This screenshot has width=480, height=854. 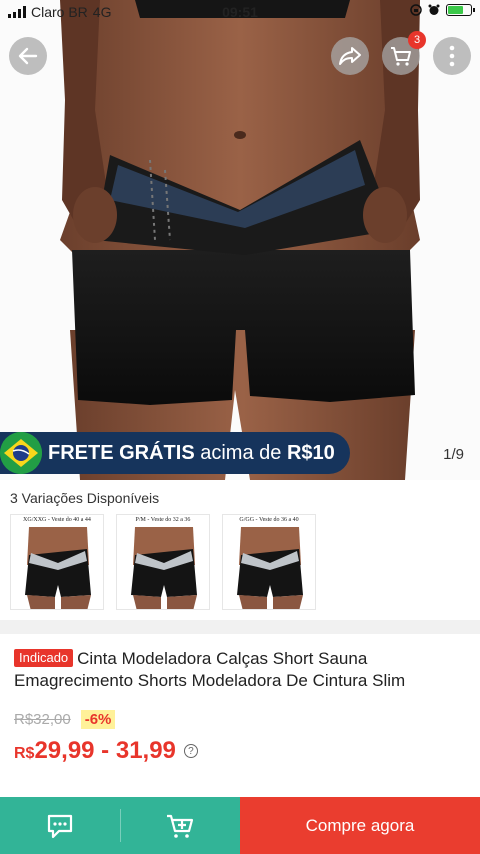 I want to click on recommended-badge: Indicado, so click(x=44, y=658).